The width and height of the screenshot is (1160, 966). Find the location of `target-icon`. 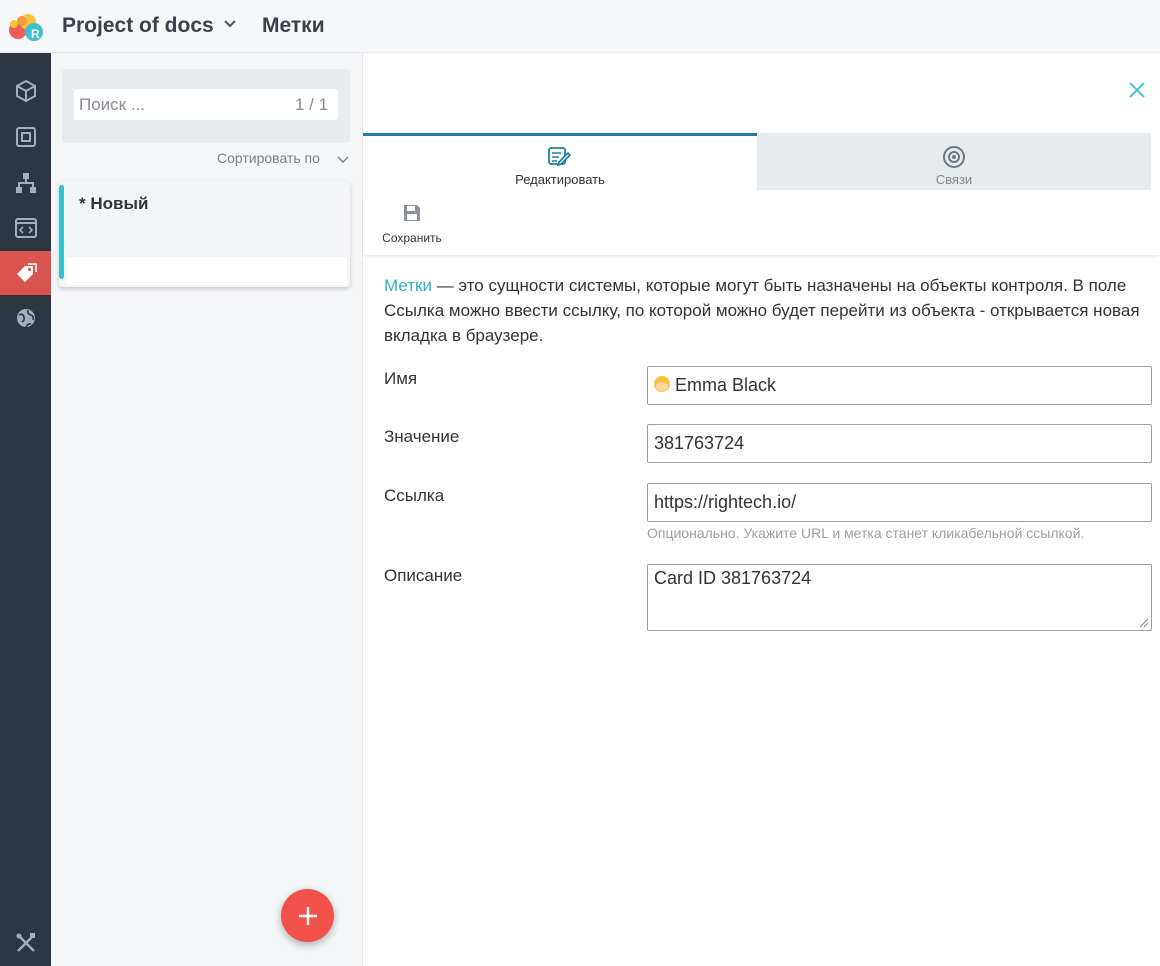

target-icon is located at coordinates (954, 157).